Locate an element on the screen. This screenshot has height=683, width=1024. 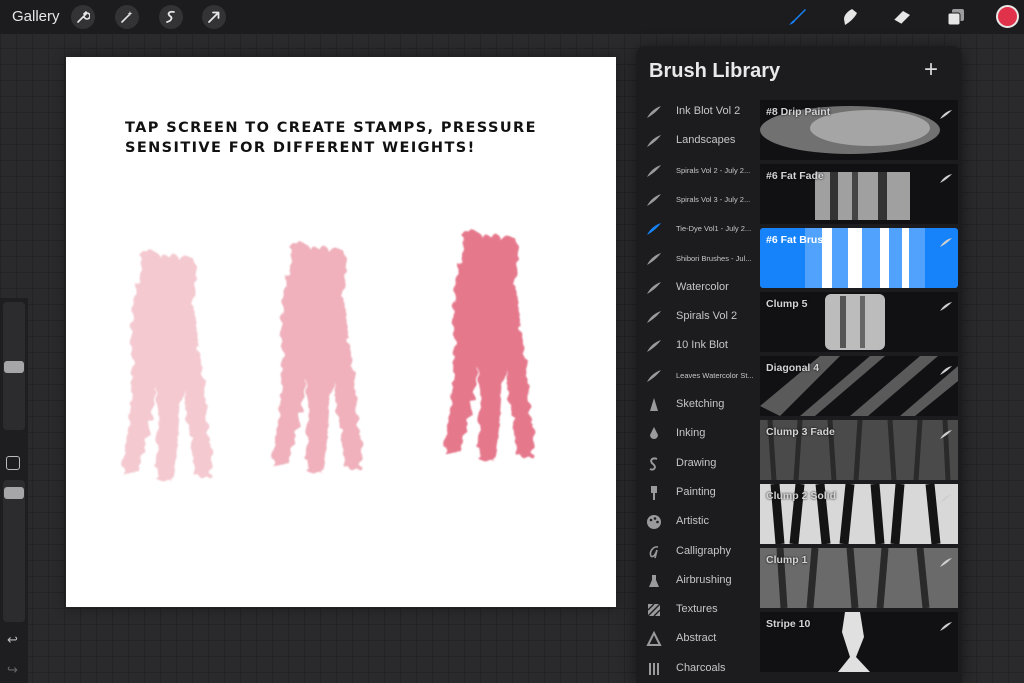
brush-set-item: Airbrushing is located at coordinates (697, 580).